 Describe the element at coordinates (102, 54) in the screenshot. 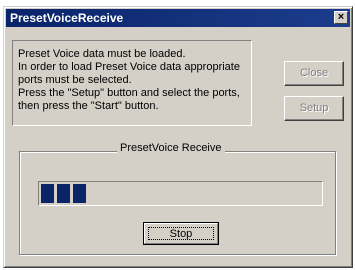

I see `message-line: Preset Voice data must be loaded.` at that location.